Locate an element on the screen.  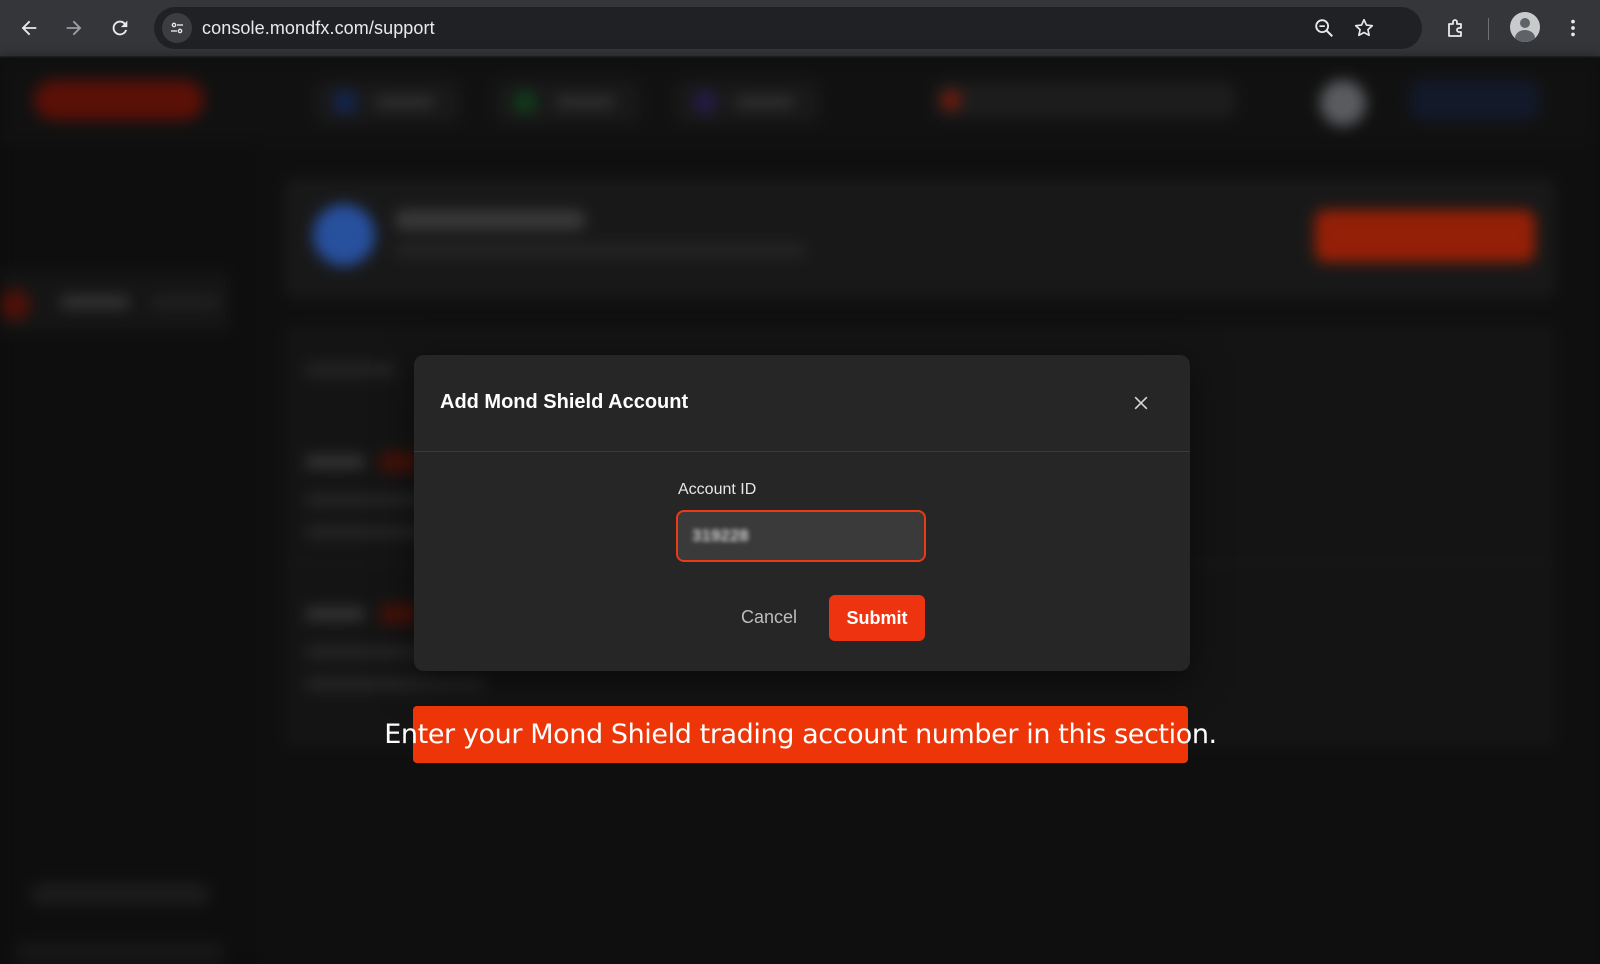
modal-title: Add Mond Shield Account is located at coordinates (564, 402).